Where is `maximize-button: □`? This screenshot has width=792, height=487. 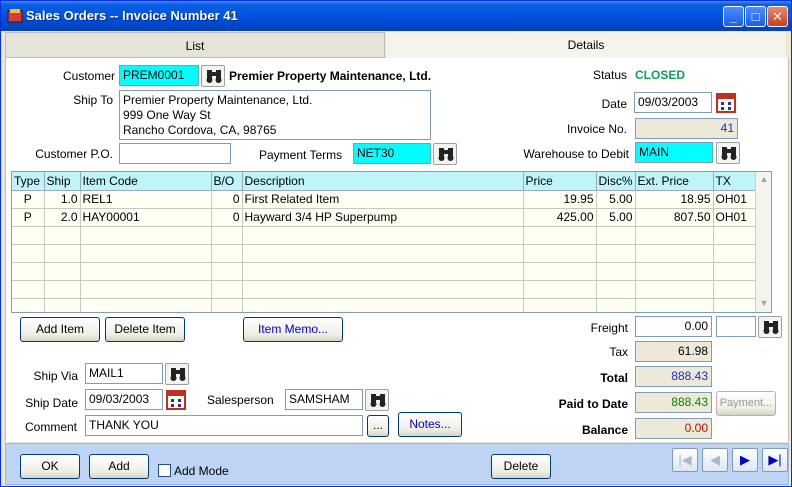 maximize-button: □ is located at coordinates (755, 16).